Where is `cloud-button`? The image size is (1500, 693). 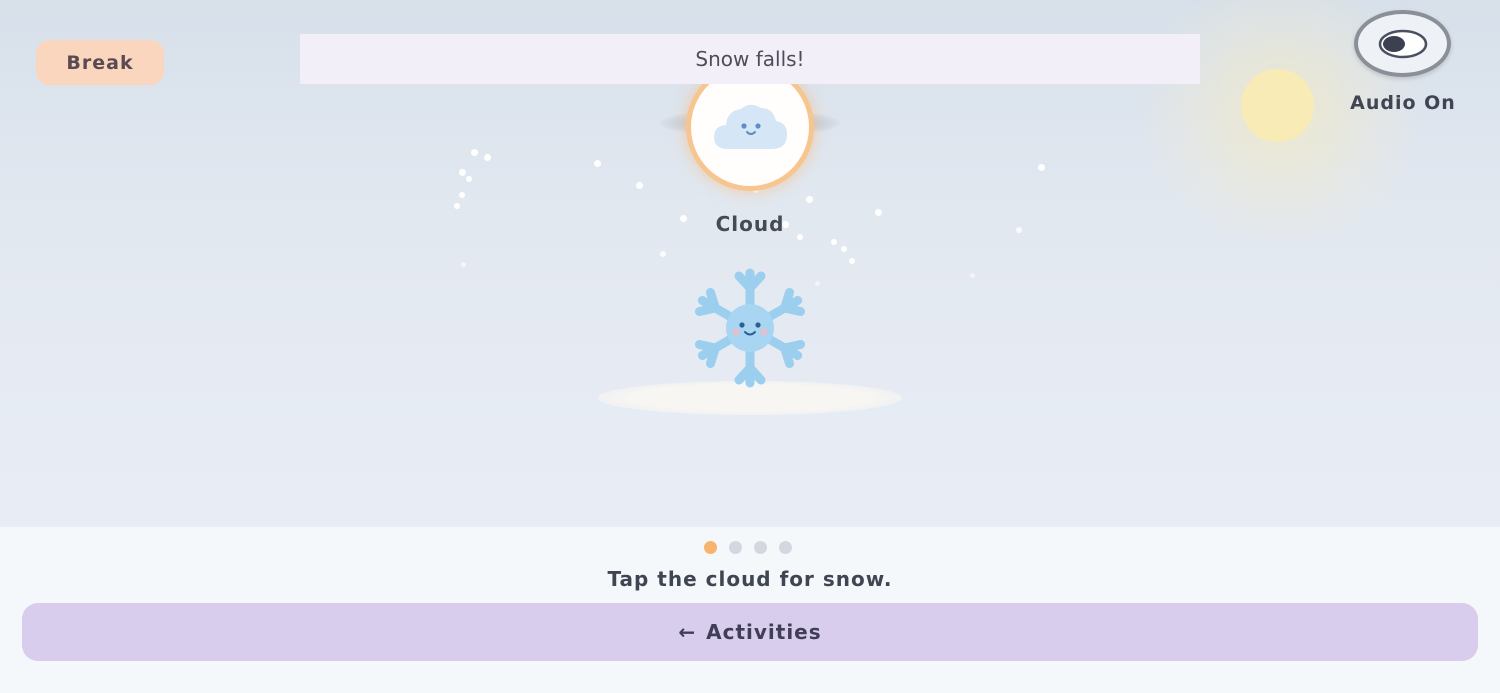 cloud-button is located at coordinates (750, 127).